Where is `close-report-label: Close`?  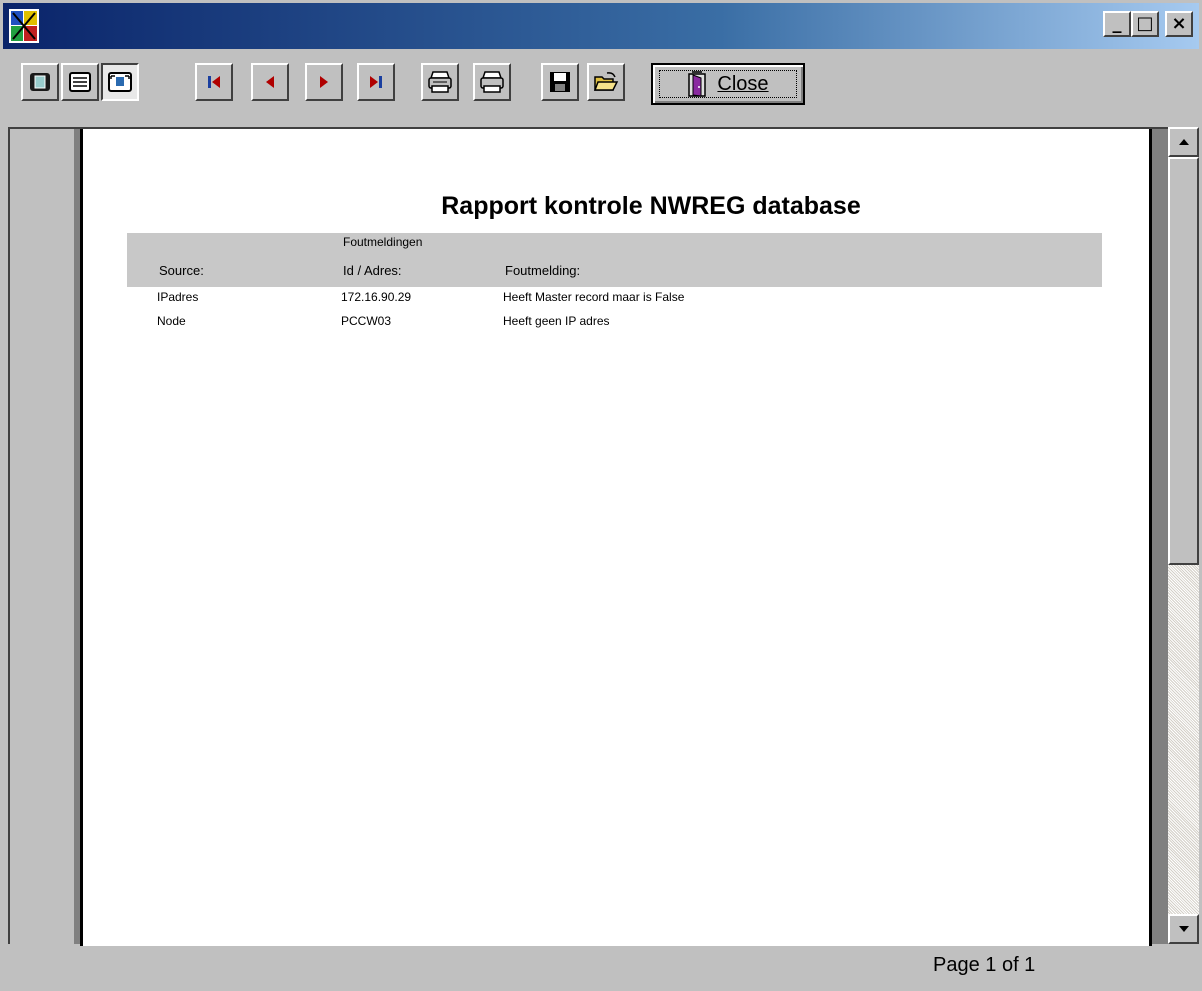 close-report-label: Close is located at coordinates (743, 83).